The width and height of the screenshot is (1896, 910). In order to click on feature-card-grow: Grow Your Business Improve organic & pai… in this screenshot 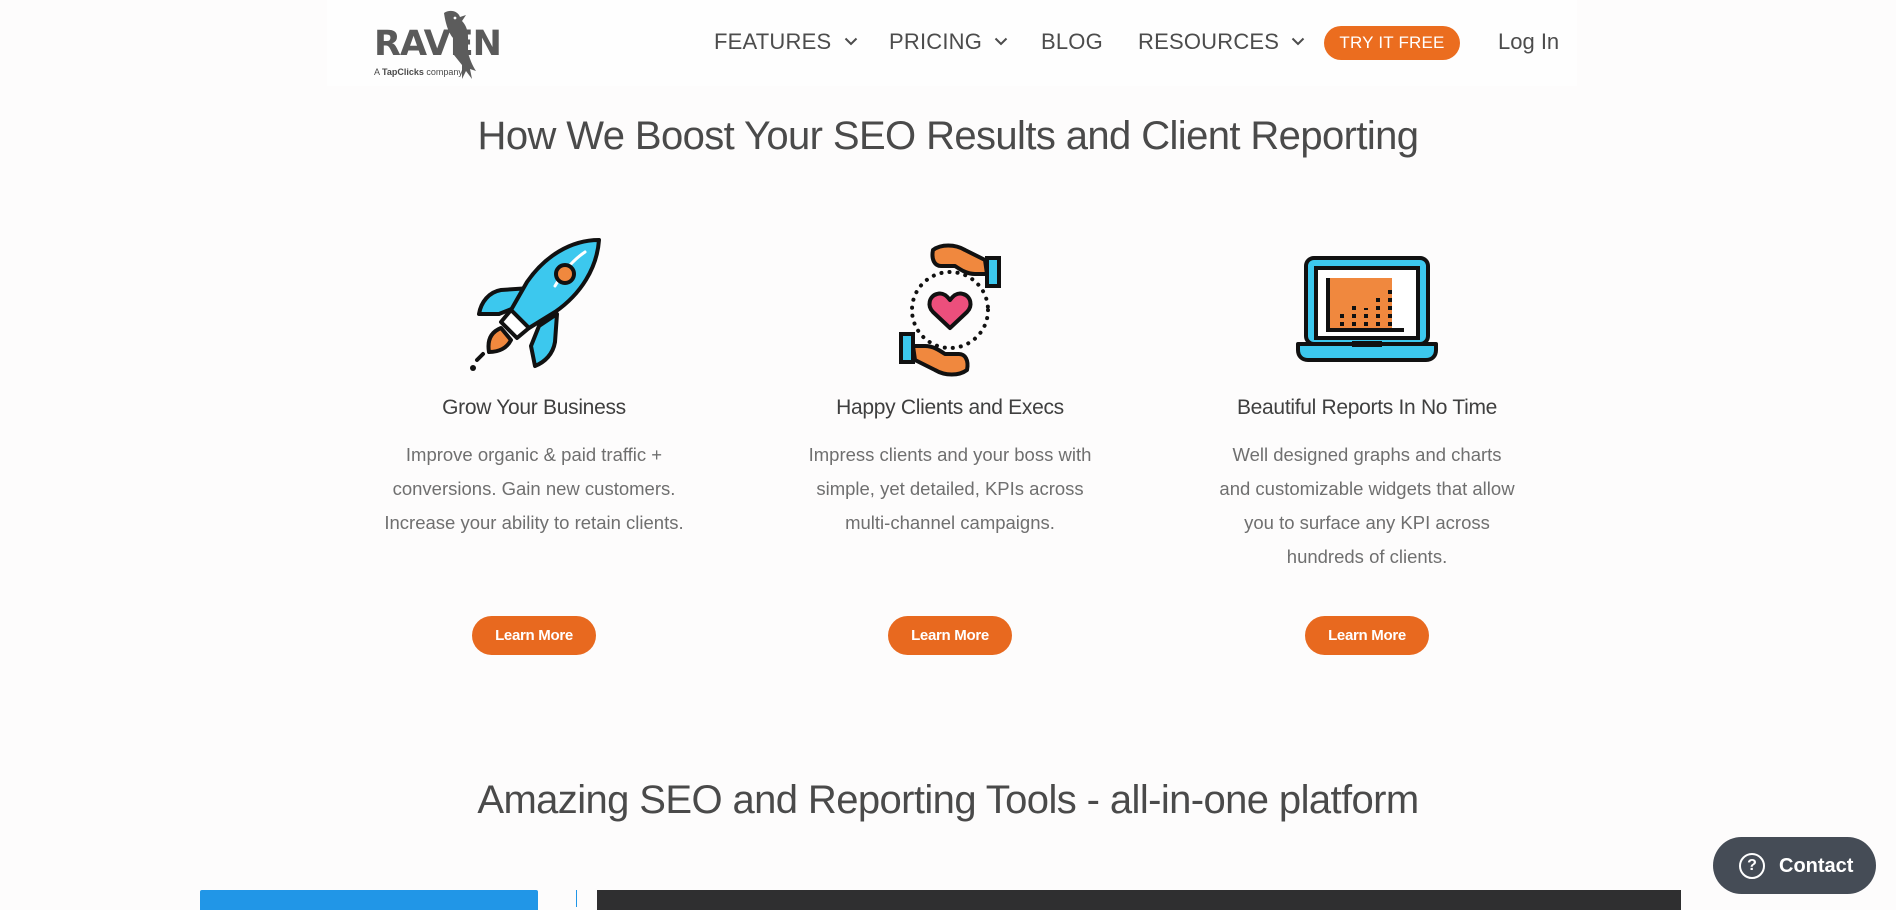, I will do `click(534, 442)`.